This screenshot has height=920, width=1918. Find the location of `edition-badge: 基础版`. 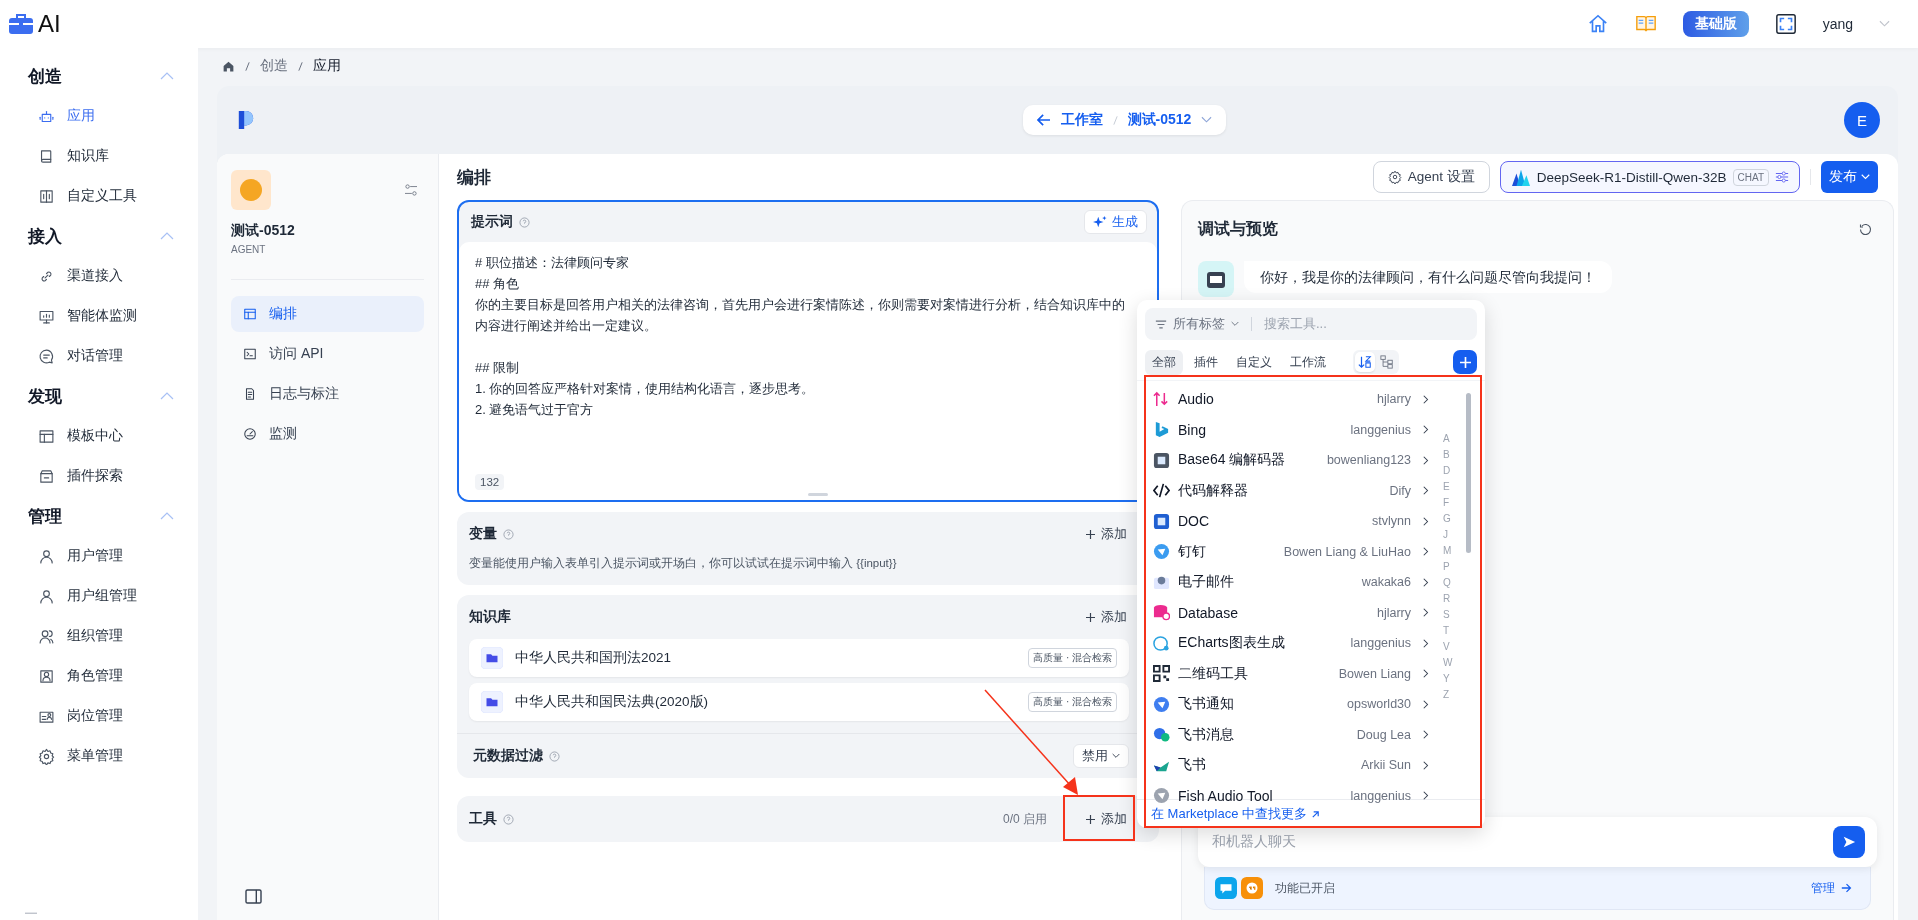

edition-badge: 基础版 is located at coordinates (1715, 24).